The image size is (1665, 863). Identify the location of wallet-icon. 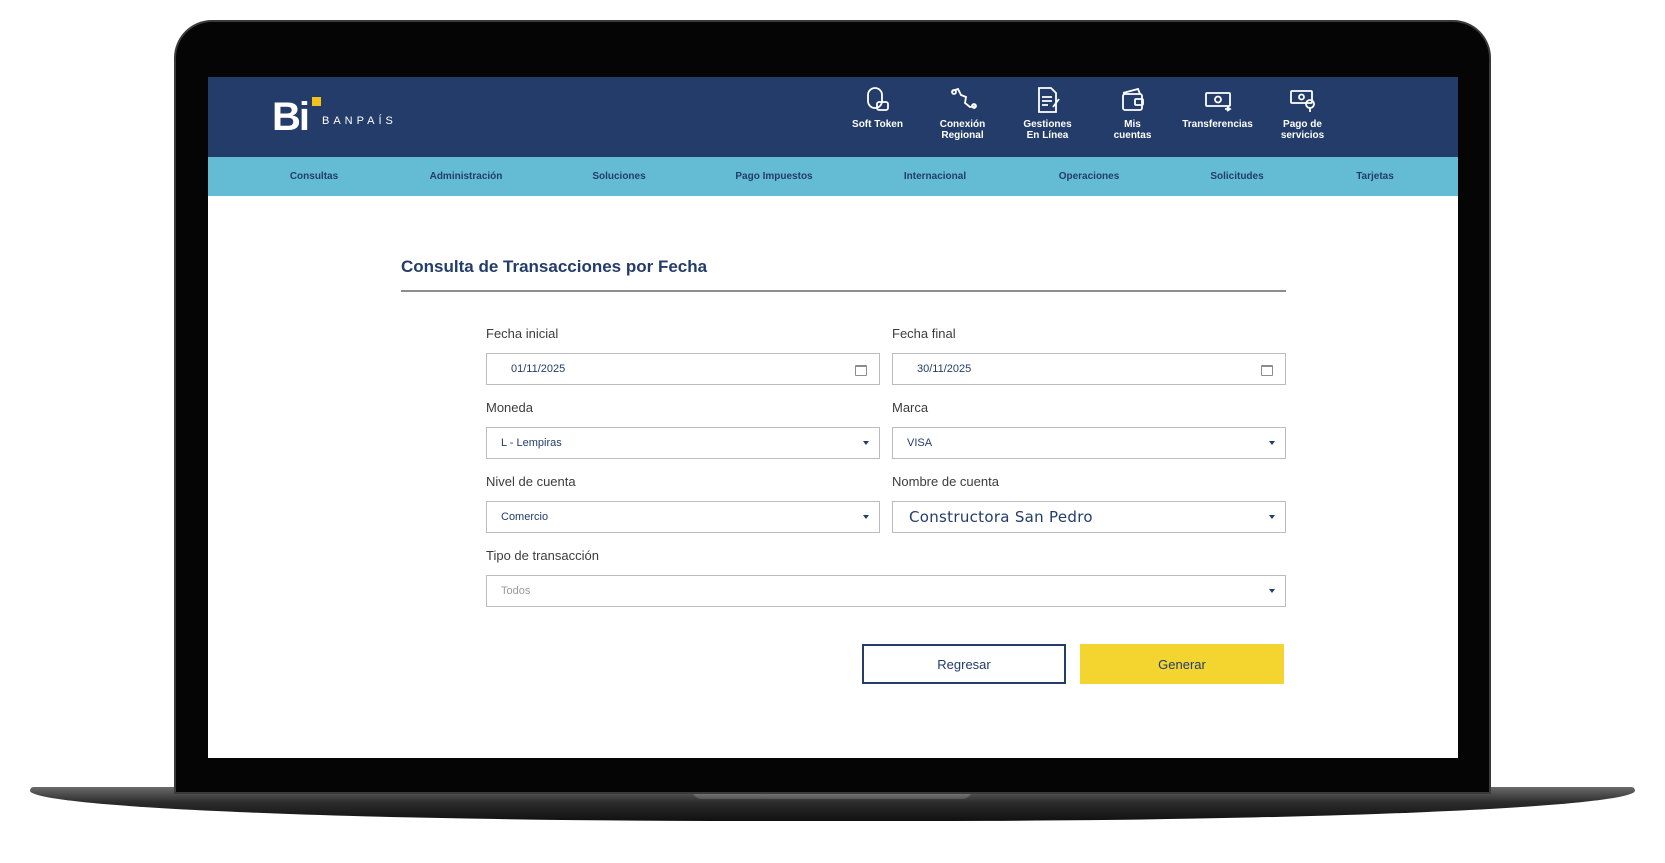
(1132, 99).